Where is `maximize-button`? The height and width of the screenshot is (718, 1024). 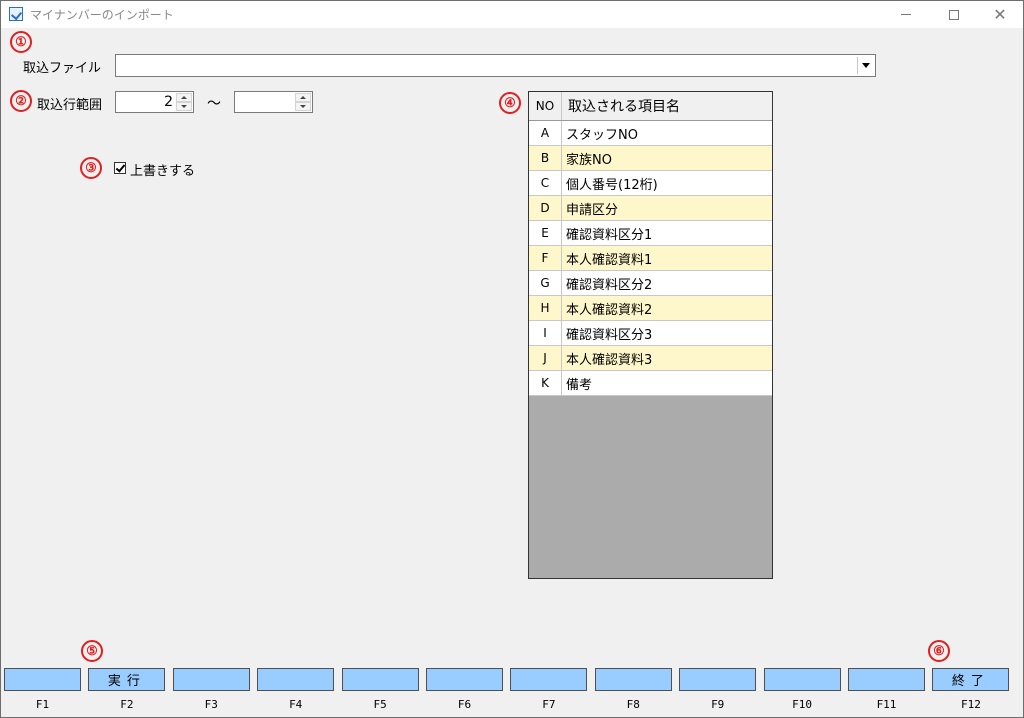 maximize-button is located at coordinates (954, 14).